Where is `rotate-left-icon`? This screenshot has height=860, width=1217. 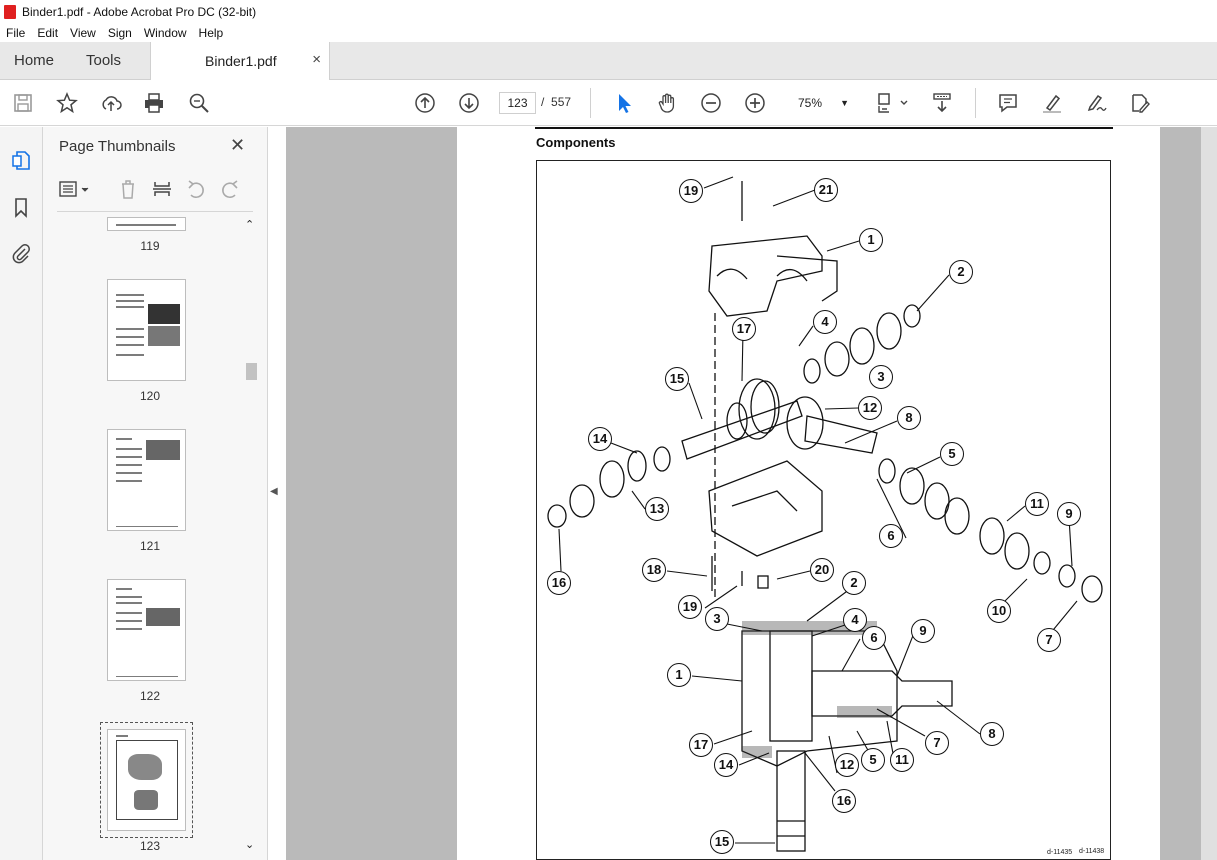 rotate-left-icon is located at coordinates (196, 189).